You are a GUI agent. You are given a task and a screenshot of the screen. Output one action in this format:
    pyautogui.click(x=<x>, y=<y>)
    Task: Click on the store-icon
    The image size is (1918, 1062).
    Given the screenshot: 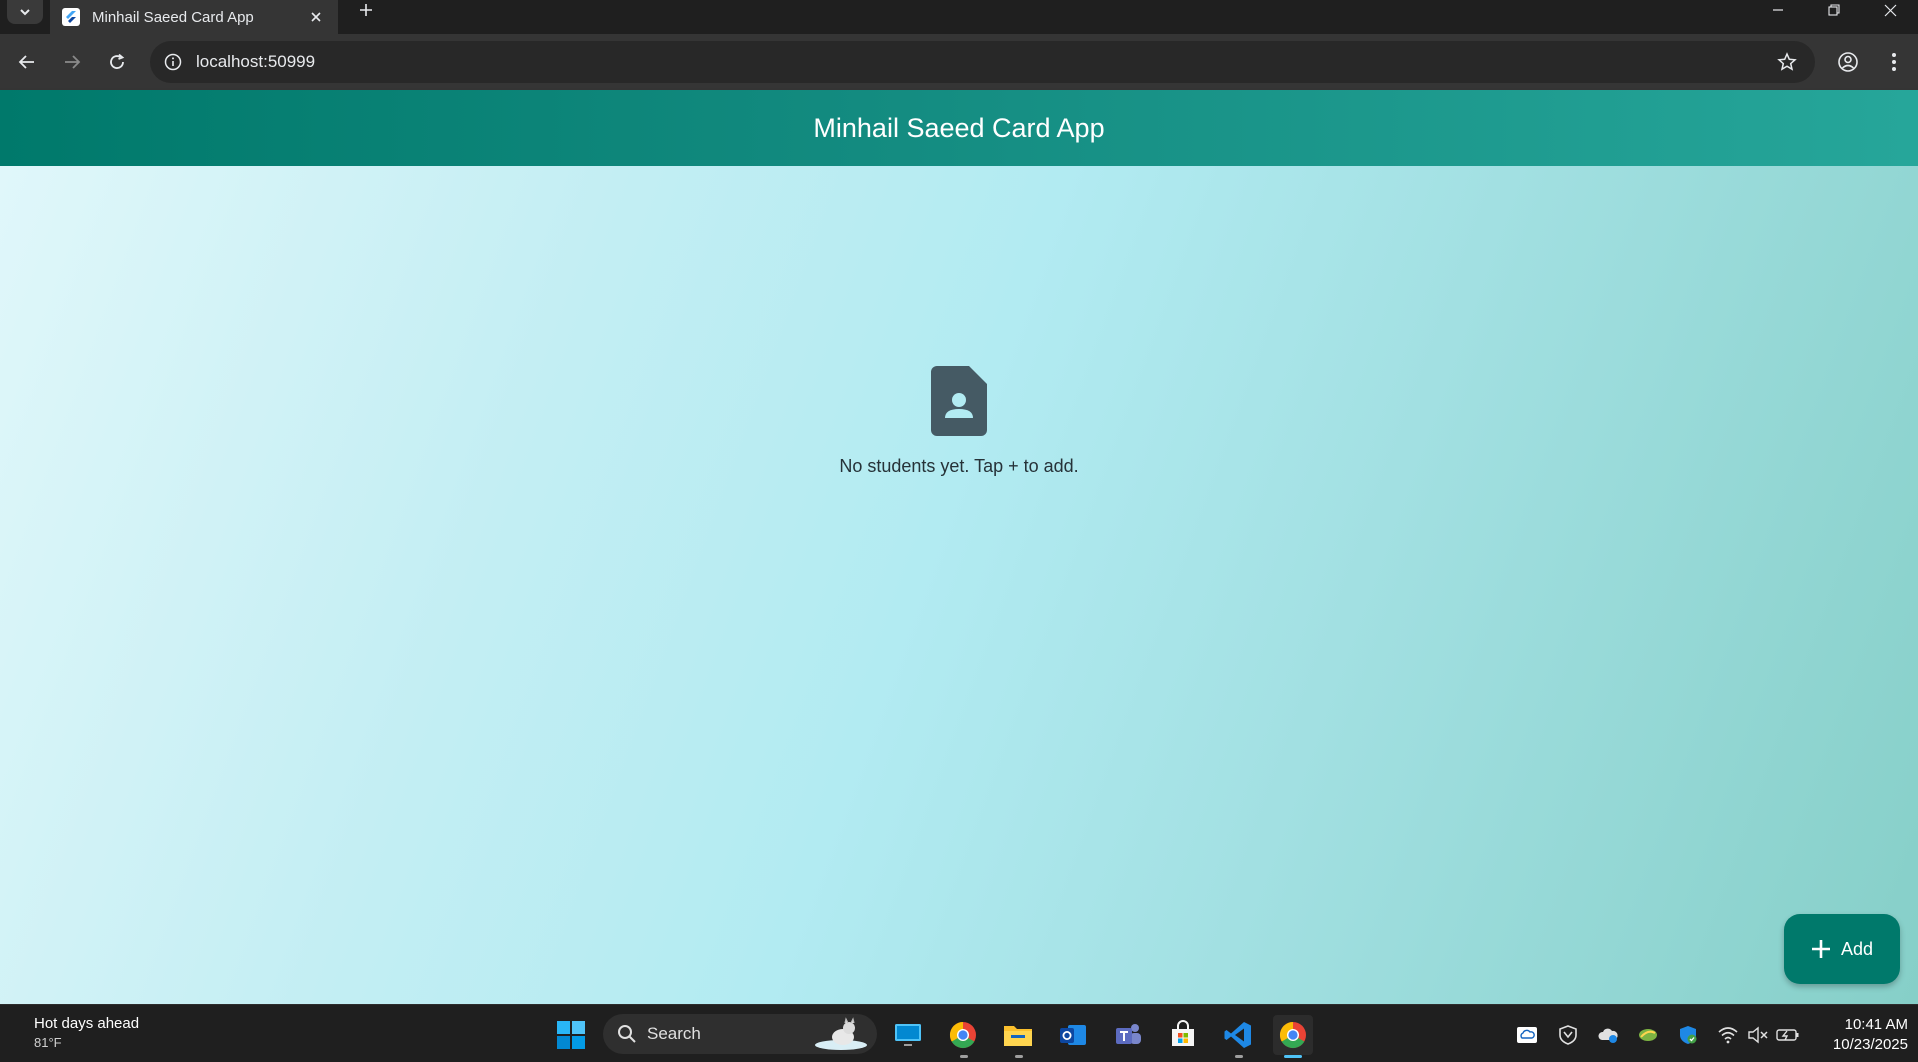 What is the action you would take?
    pyautogui.click(x=1183, y=1033)
    